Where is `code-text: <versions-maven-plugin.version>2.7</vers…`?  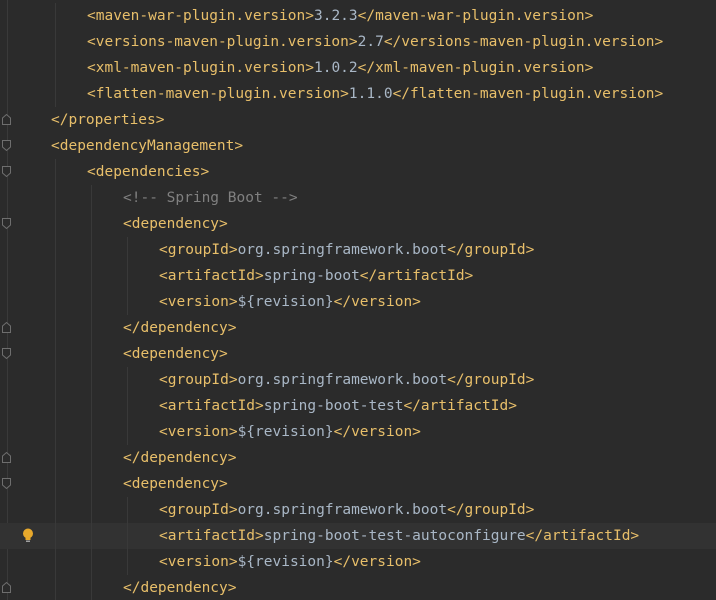 code-text: <versions-maven-plugin.version>2.7</vers… is located at coordinates (375, 42).